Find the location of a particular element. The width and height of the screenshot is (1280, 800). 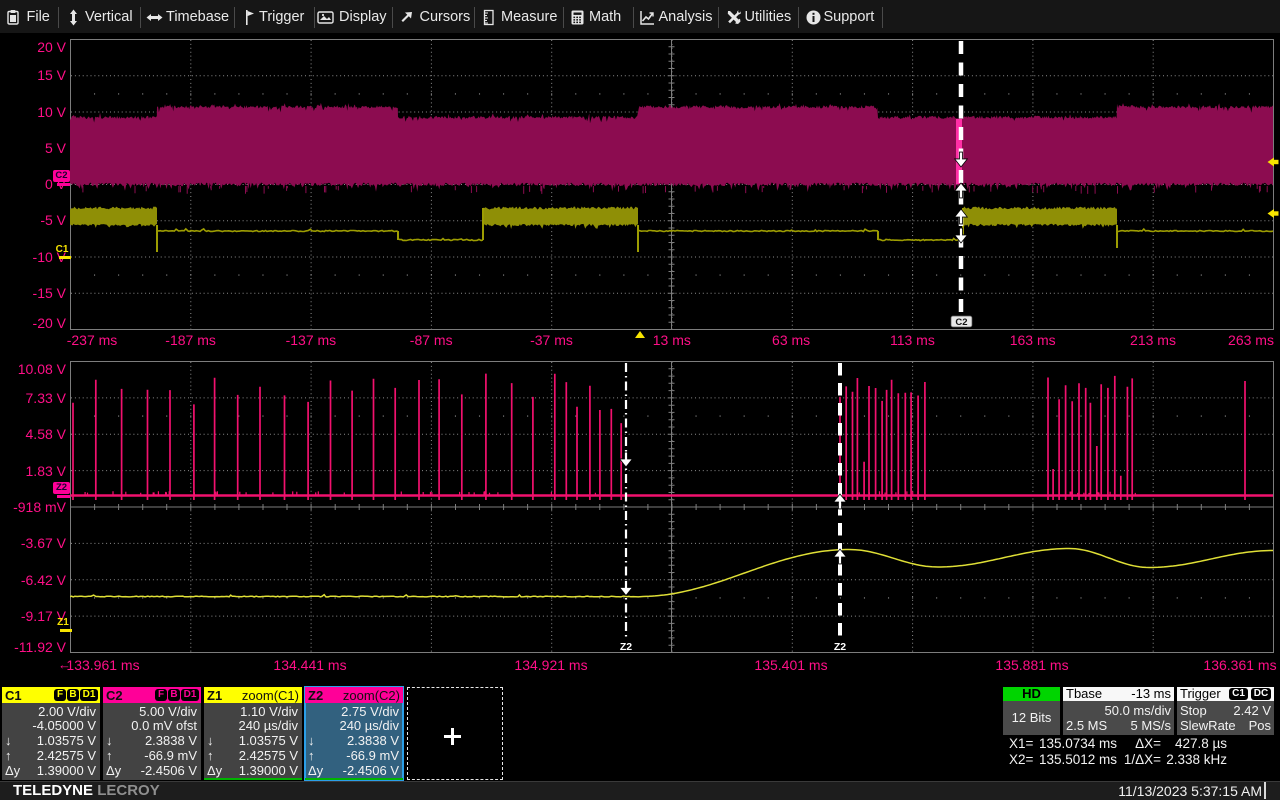

svg-text: C2 is located at coordinates (961, 322).